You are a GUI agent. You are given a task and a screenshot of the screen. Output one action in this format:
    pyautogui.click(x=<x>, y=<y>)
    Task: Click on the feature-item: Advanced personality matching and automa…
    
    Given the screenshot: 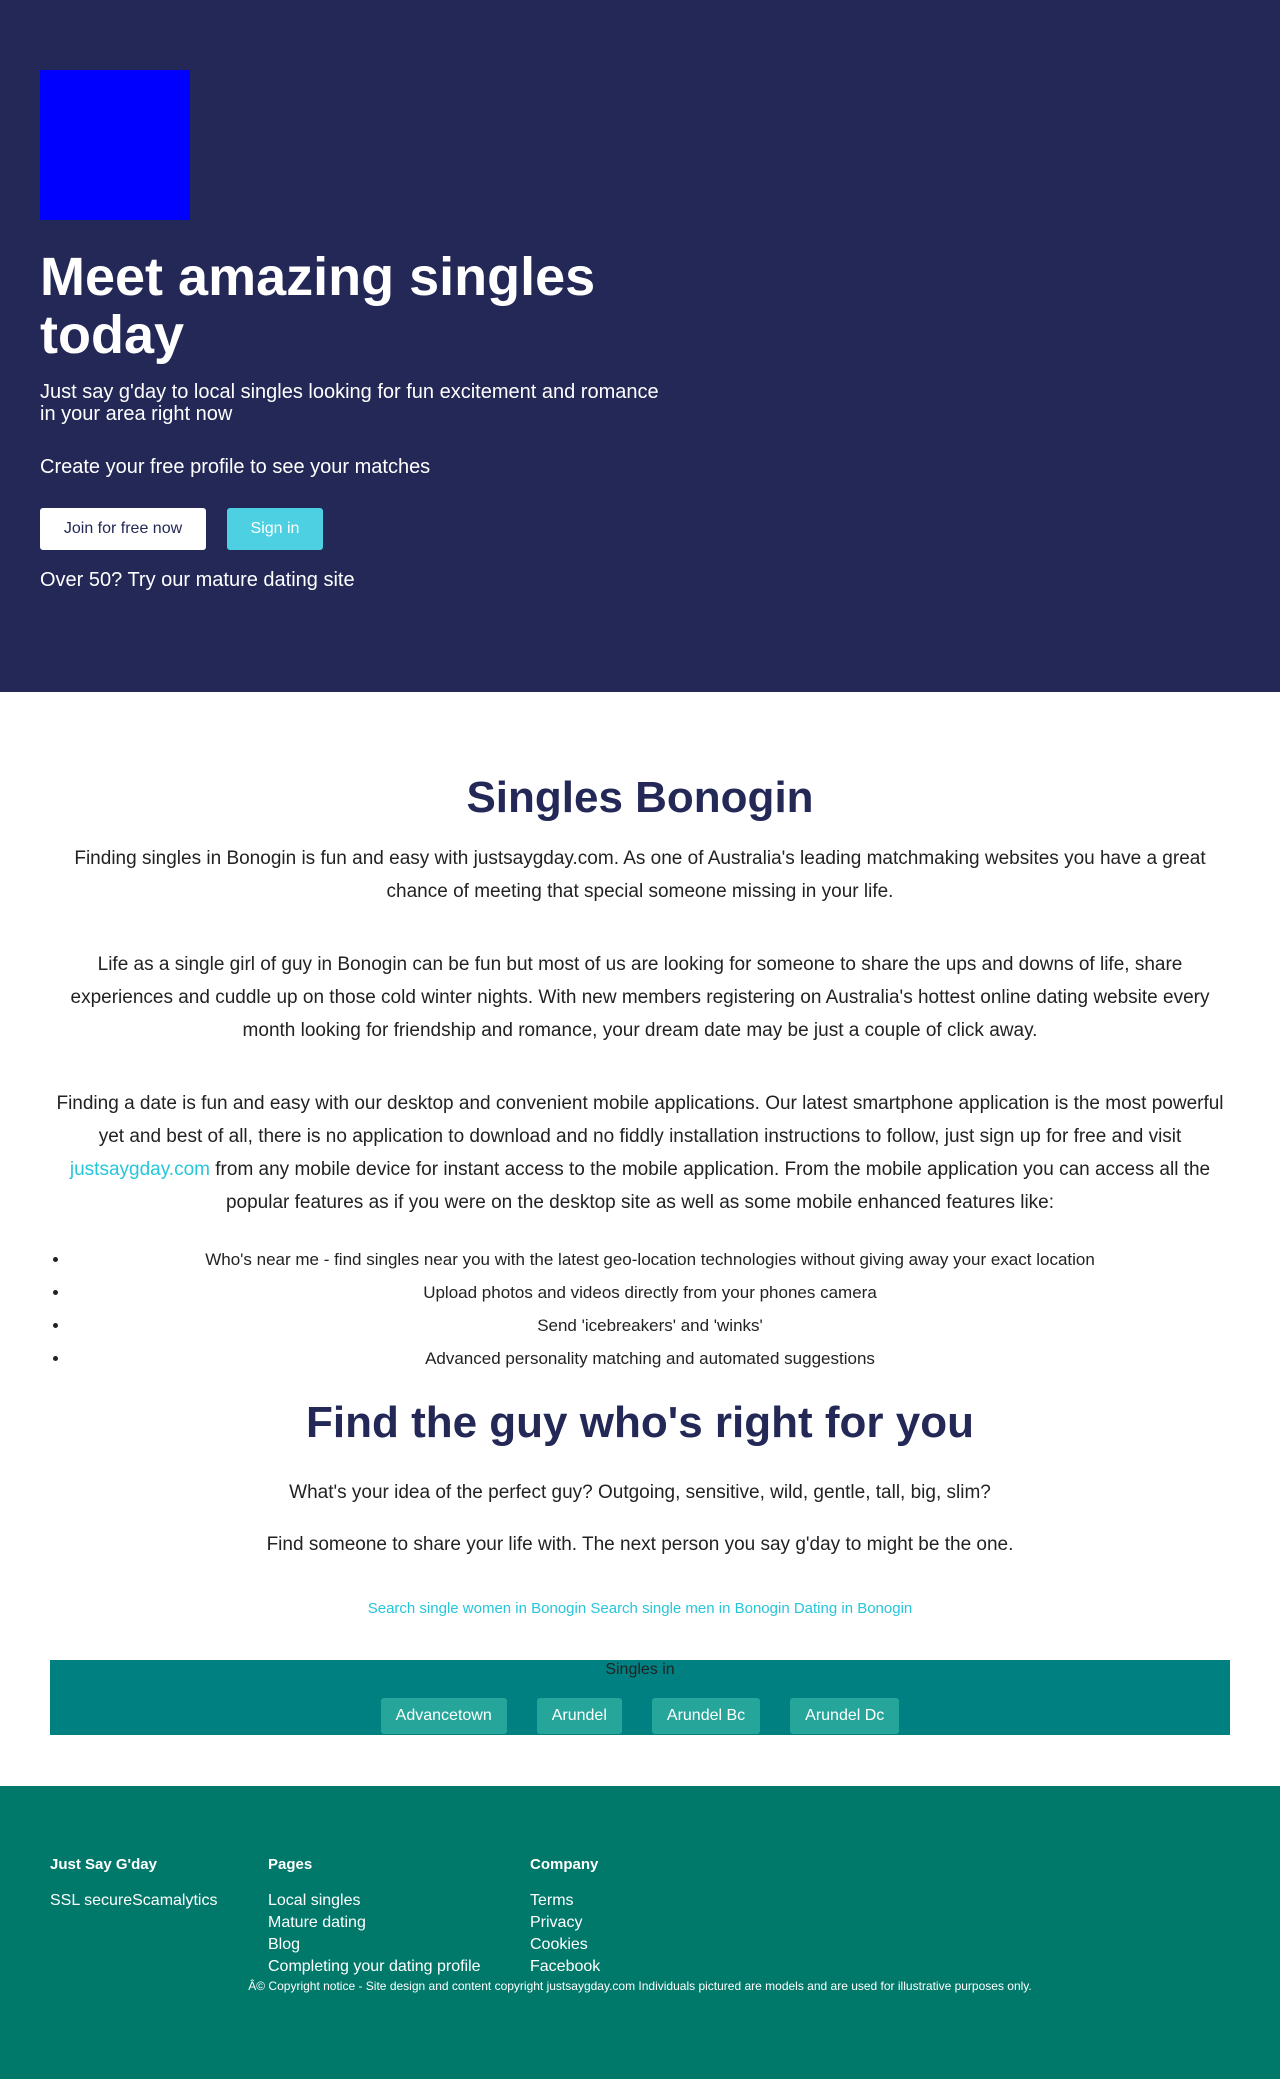 What is the action you would take?
    pyautogui.click(x=650, y=1358)
    